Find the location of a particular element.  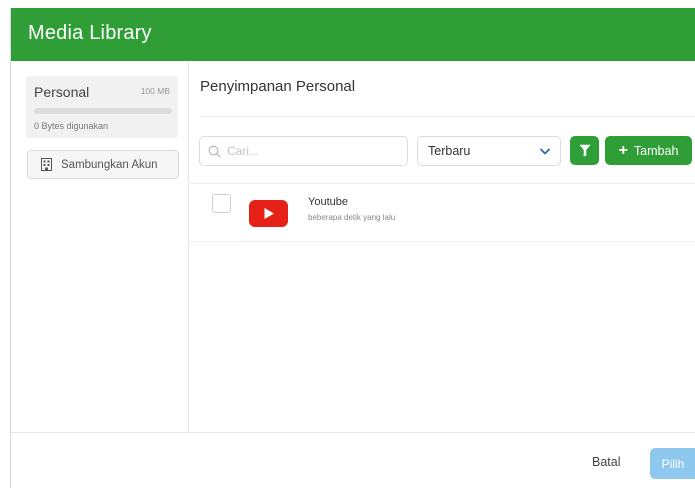

connect-account-button: Sambungkan Akun is located at coordinates (103, 164).